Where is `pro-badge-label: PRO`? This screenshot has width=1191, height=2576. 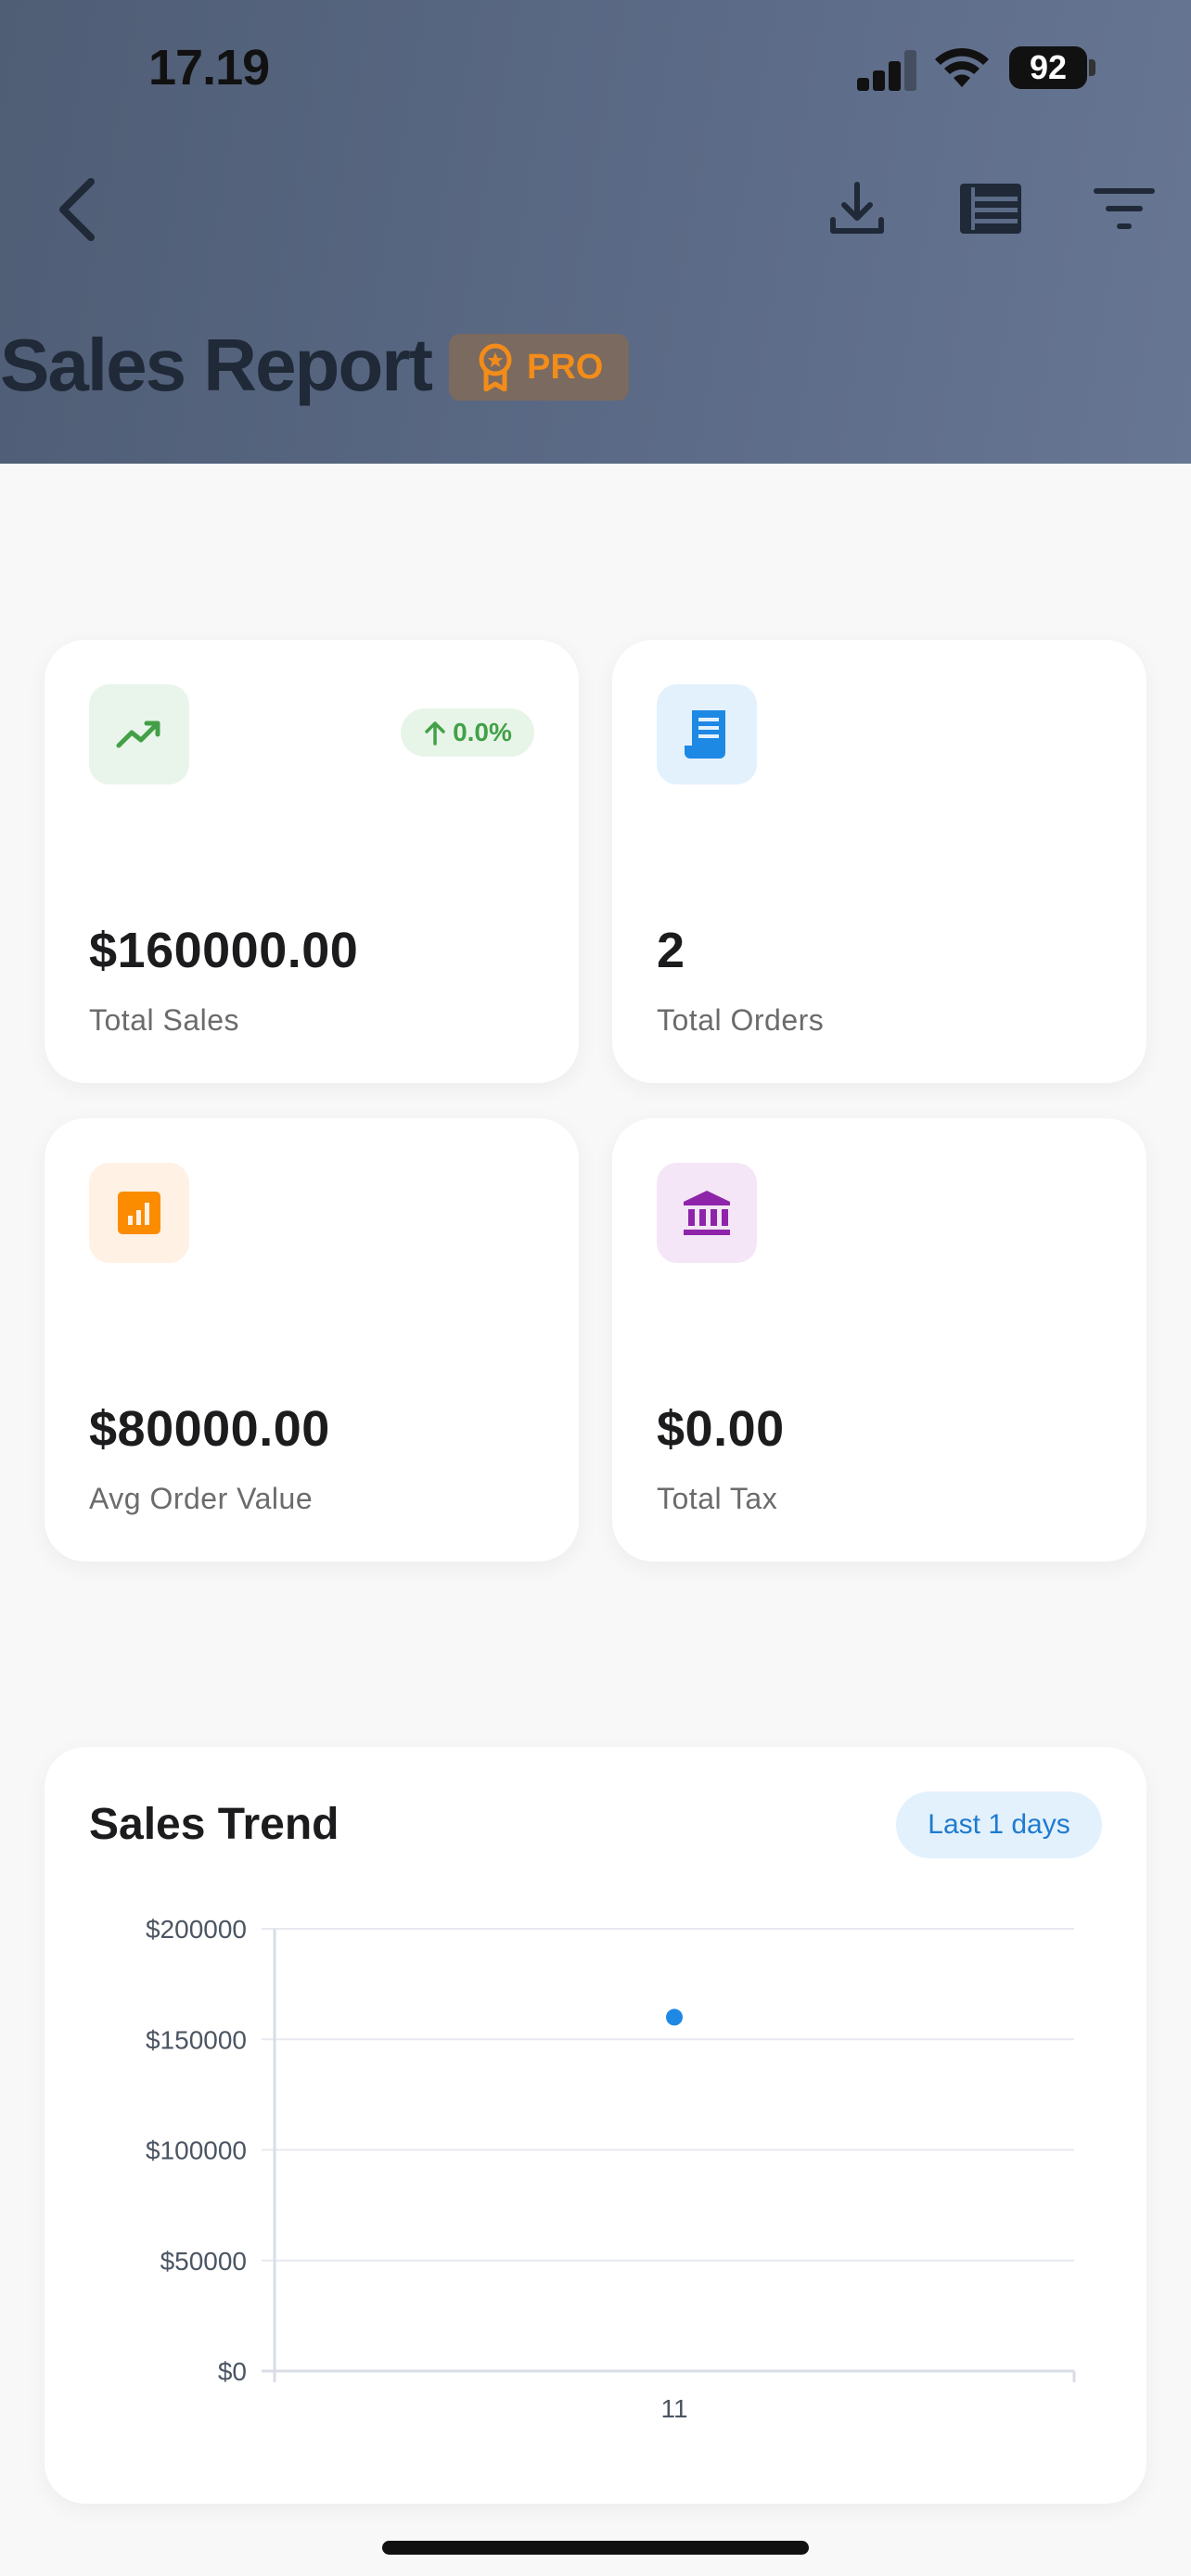
pro-badge-label: PRO is located at coordinates (565, 367).